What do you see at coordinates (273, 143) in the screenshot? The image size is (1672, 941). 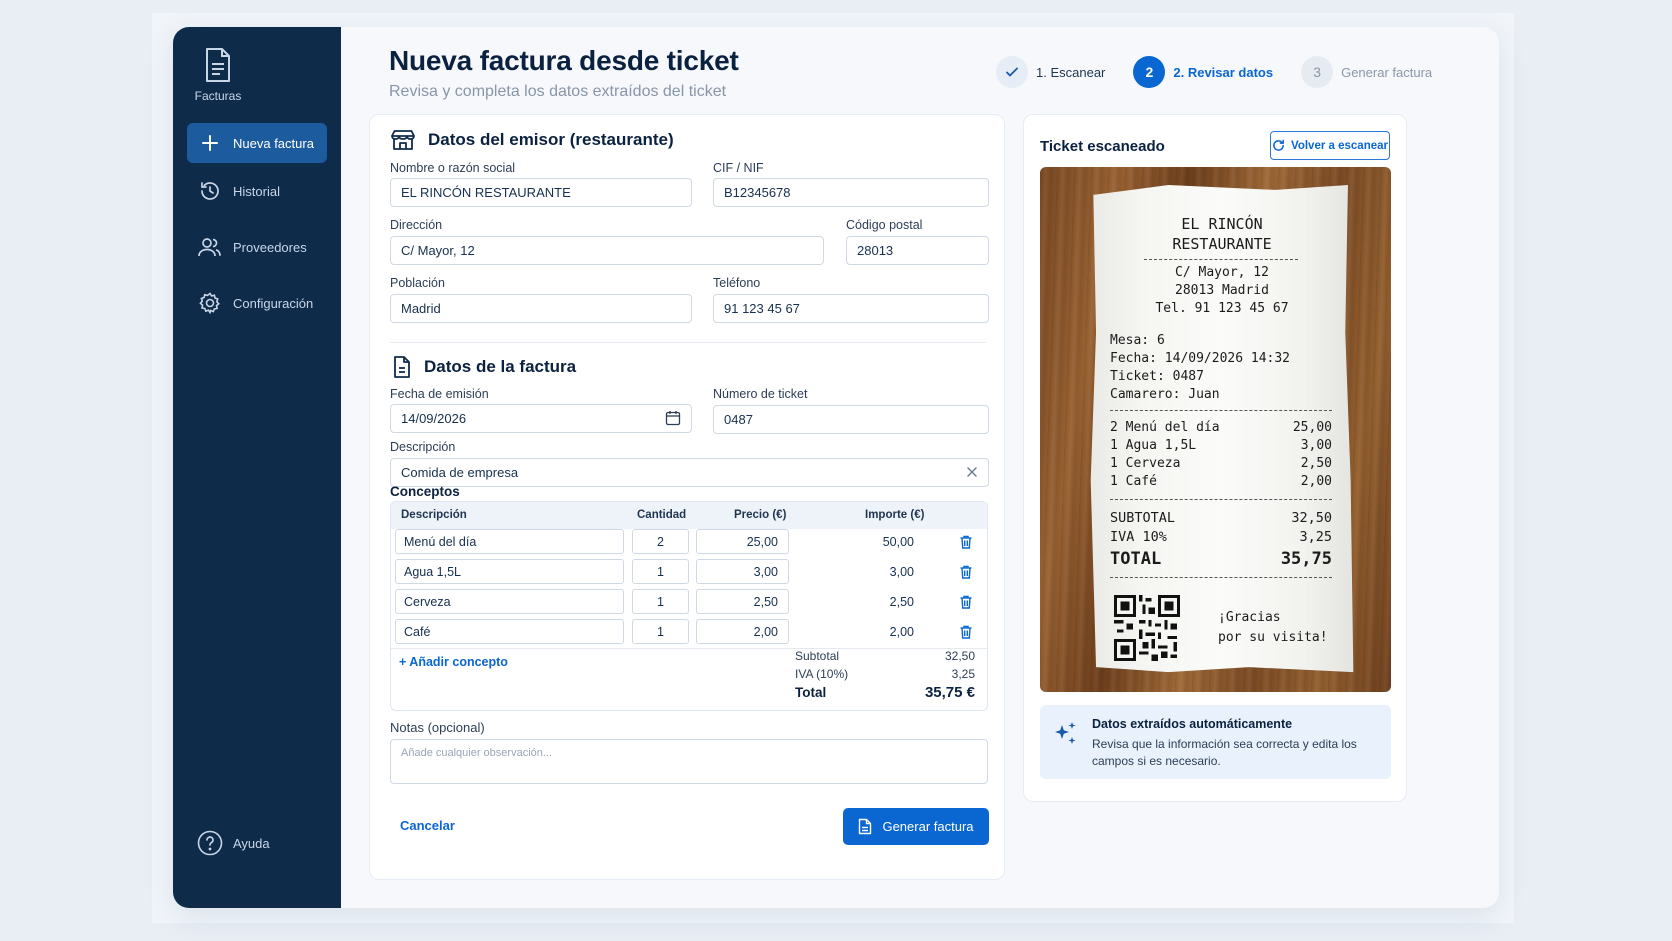 I see `sidebar-item-label: Nueva factura` at bounding box center [273, 143].